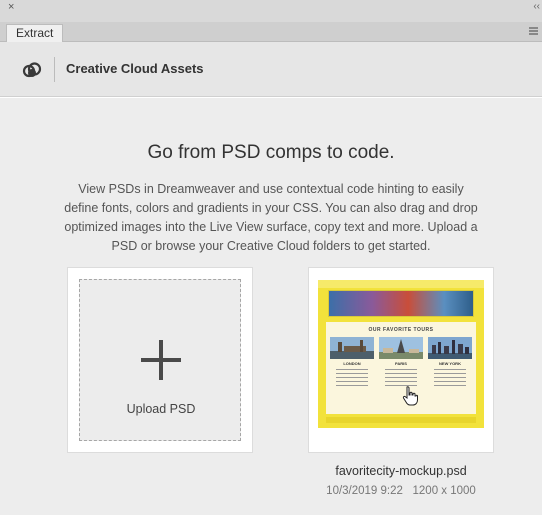  I want to click on hand-cursor-icon, so click(410, 396).